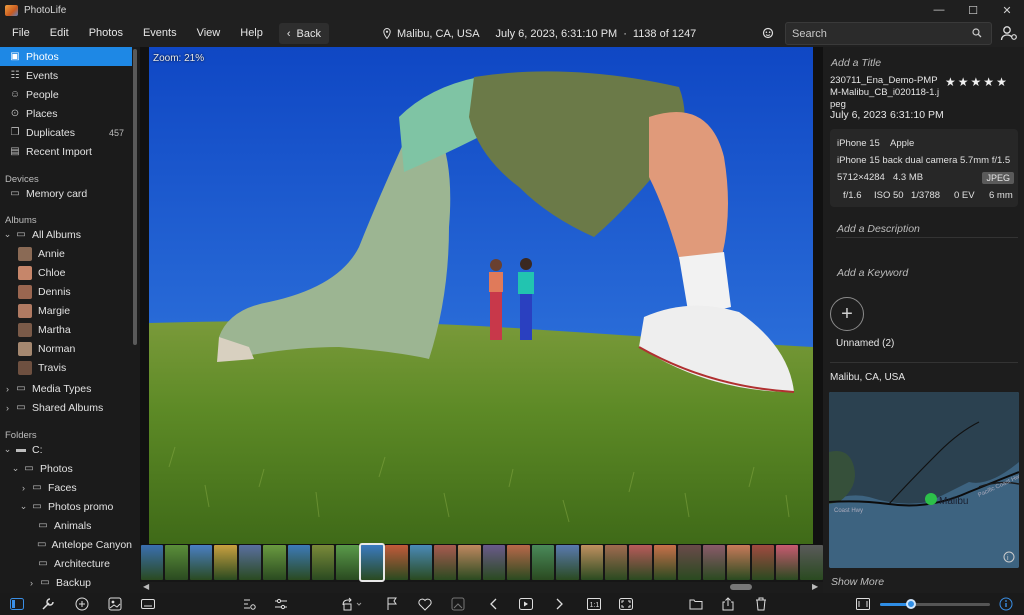  I want to click on sidebar-item-recent-import: ▤ Recent Import, so click(66, 151).